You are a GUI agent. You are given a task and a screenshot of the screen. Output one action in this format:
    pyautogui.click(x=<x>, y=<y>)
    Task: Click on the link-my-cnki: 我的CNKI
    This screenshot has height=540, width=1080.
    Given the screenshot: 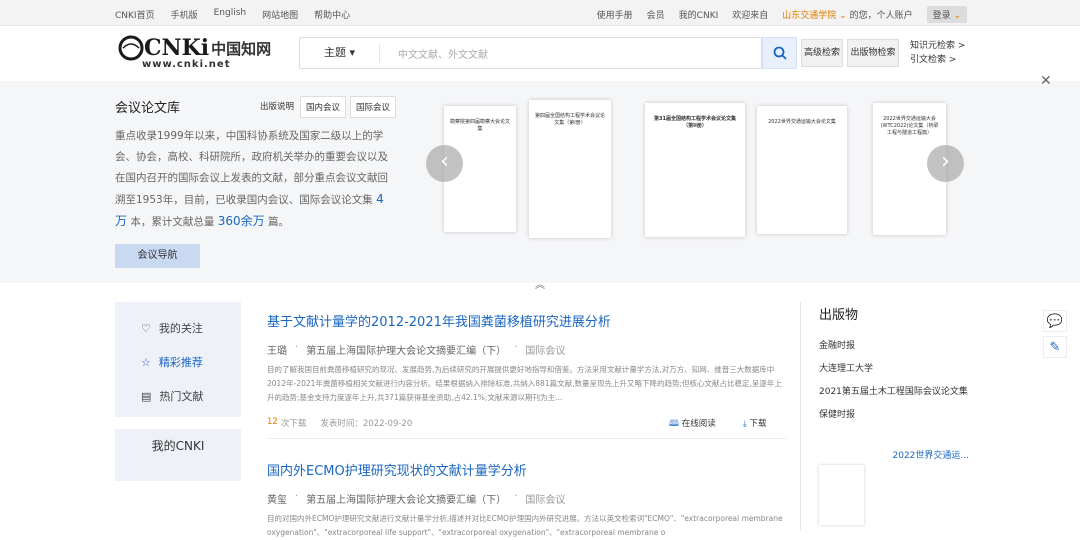 What is the action you would take?
    pyautogui.click(x=699, y=14)
    